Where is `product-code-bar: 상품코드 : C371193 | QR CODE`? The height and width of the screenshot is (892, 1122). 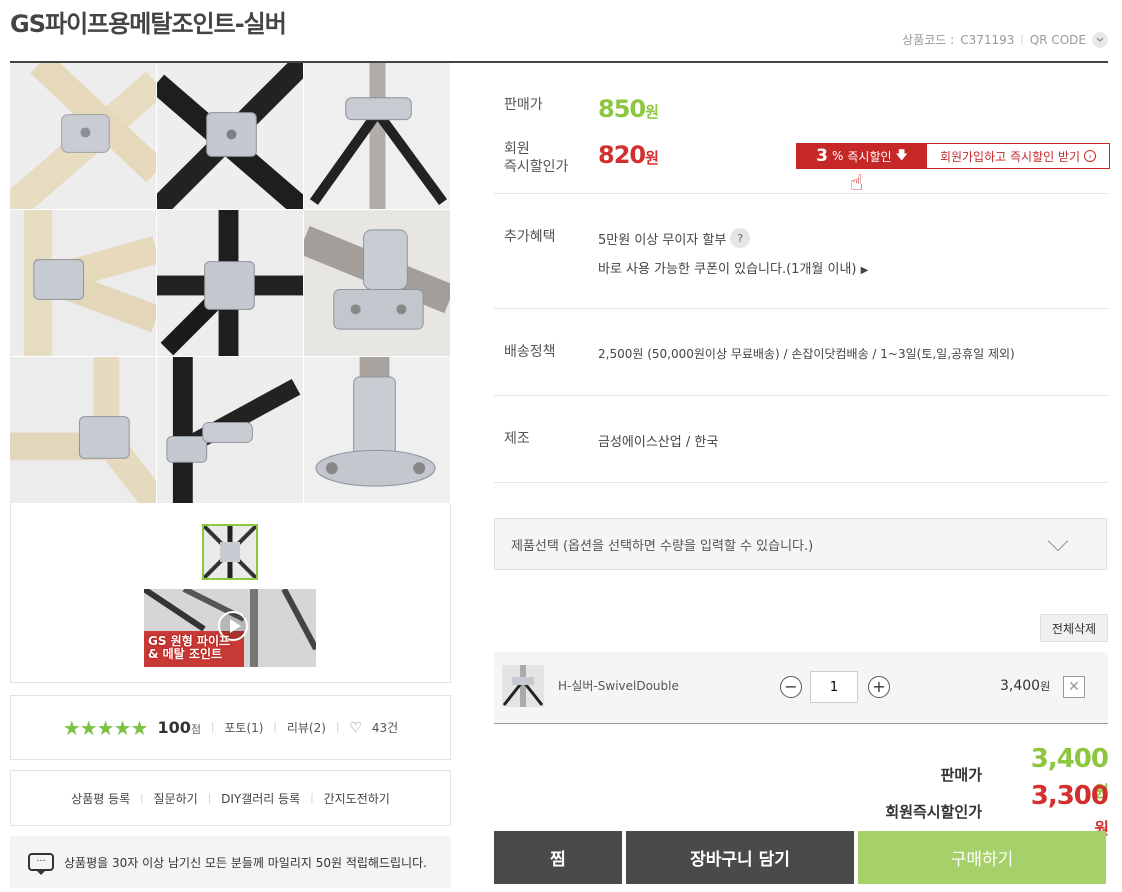 product-code-bar: 상품코드 : C371193 | QR CODE is located at coordinates (1005, 39).